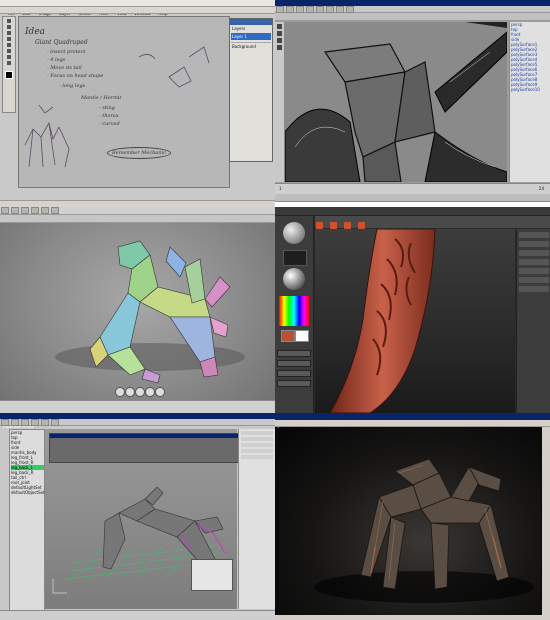  What do you see at coordinates (294, 311) in the screenshot?
I see `color-picker` at bounding box center [294, 311].